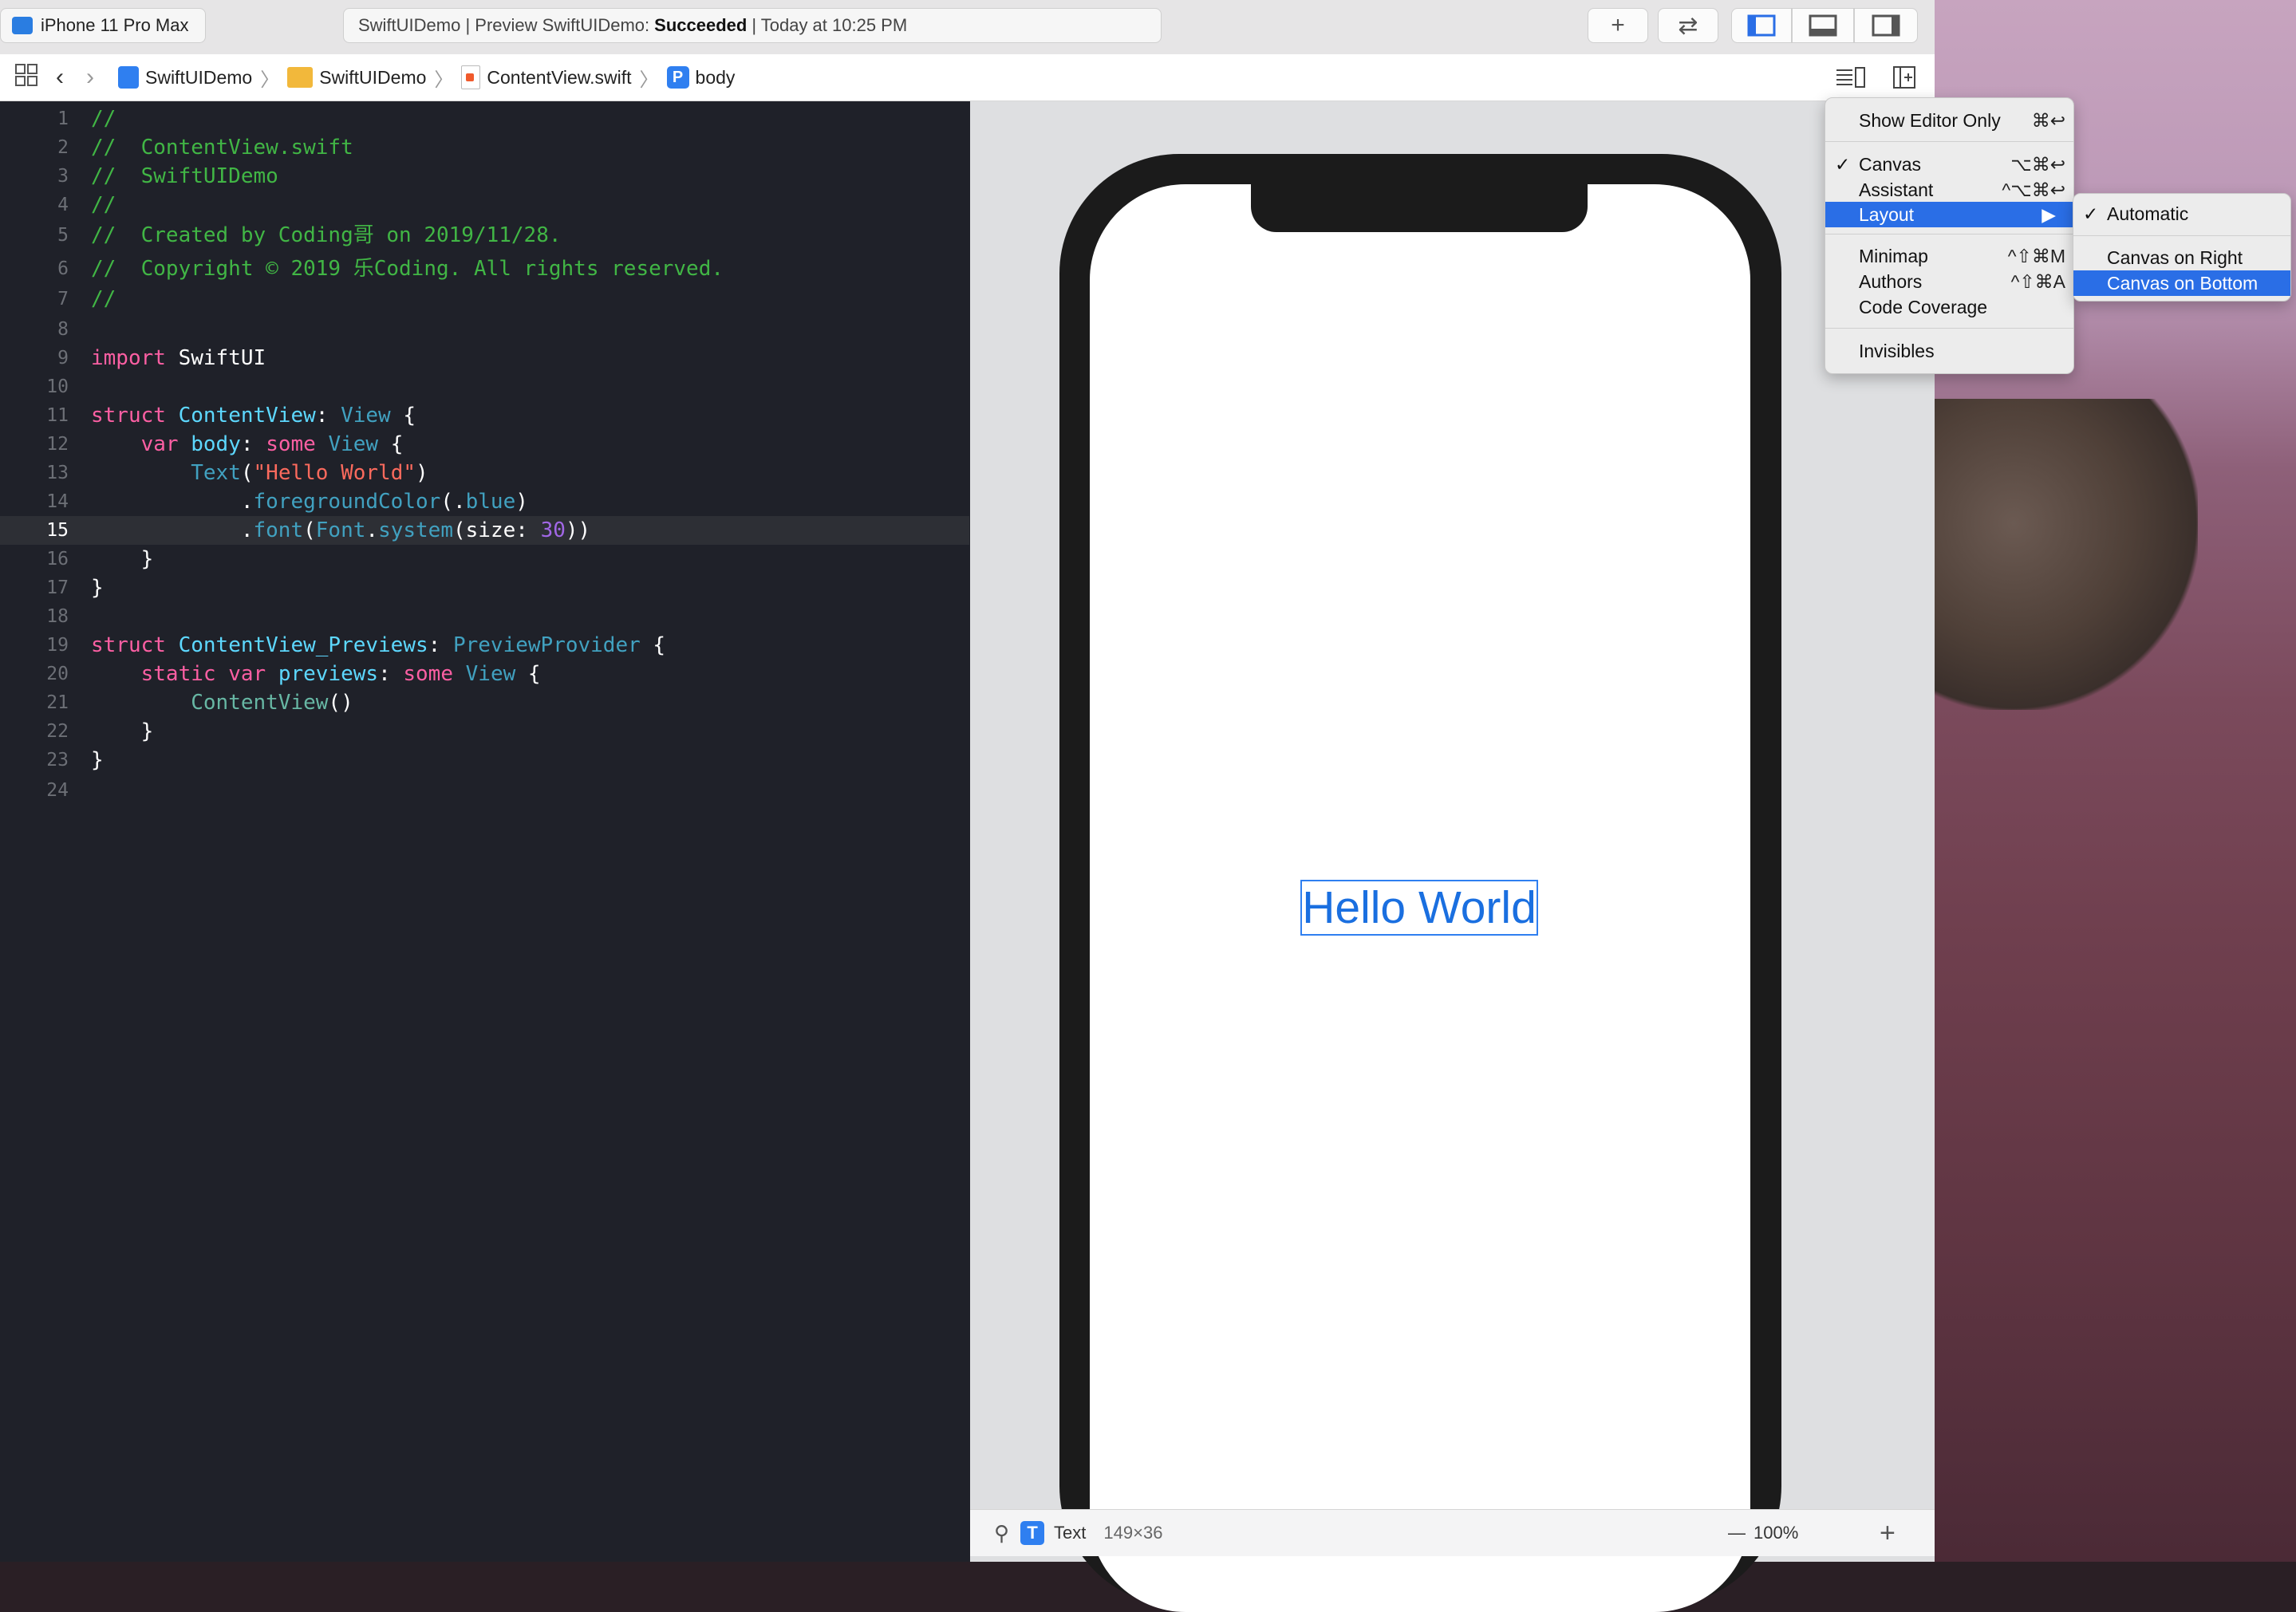  What do you see at coordinates (1688, 25) in the screenshot?
I see `code-review-button: ⇄` at bounding box center [1688, 25].